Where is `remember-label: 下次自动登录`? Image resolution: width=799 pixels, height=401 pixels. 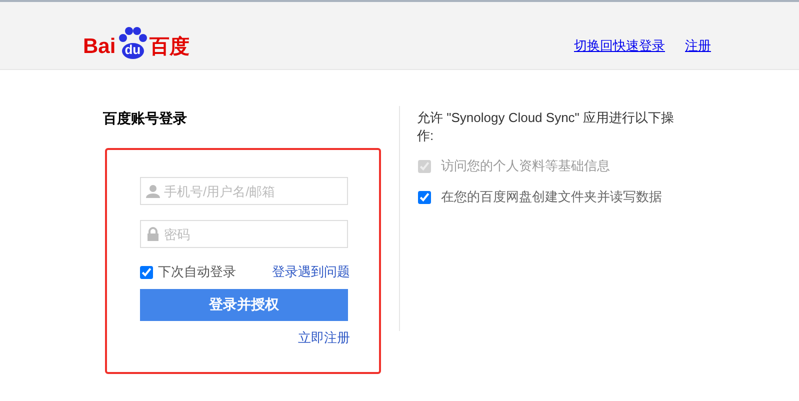
remember-label: 下次自动登录 is located at coordinates (197, 272).